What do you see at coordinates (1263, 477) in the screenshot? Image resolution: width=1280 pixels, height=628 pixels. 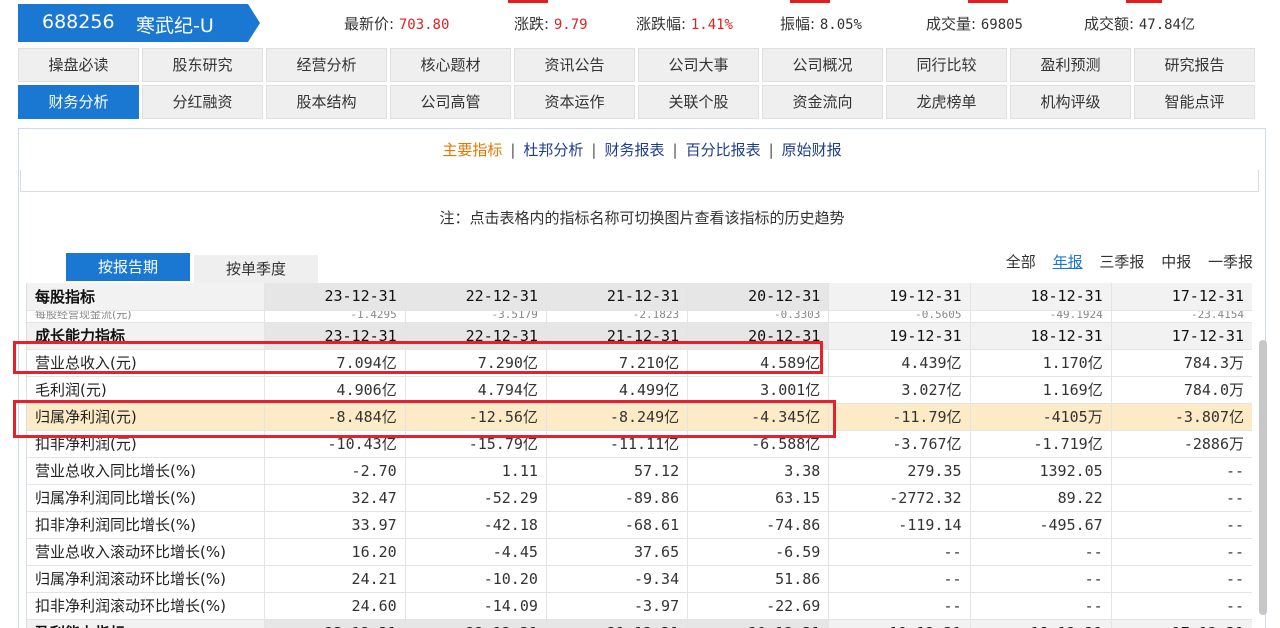 I see `scrollbar` at bounding box center [1263, 477].